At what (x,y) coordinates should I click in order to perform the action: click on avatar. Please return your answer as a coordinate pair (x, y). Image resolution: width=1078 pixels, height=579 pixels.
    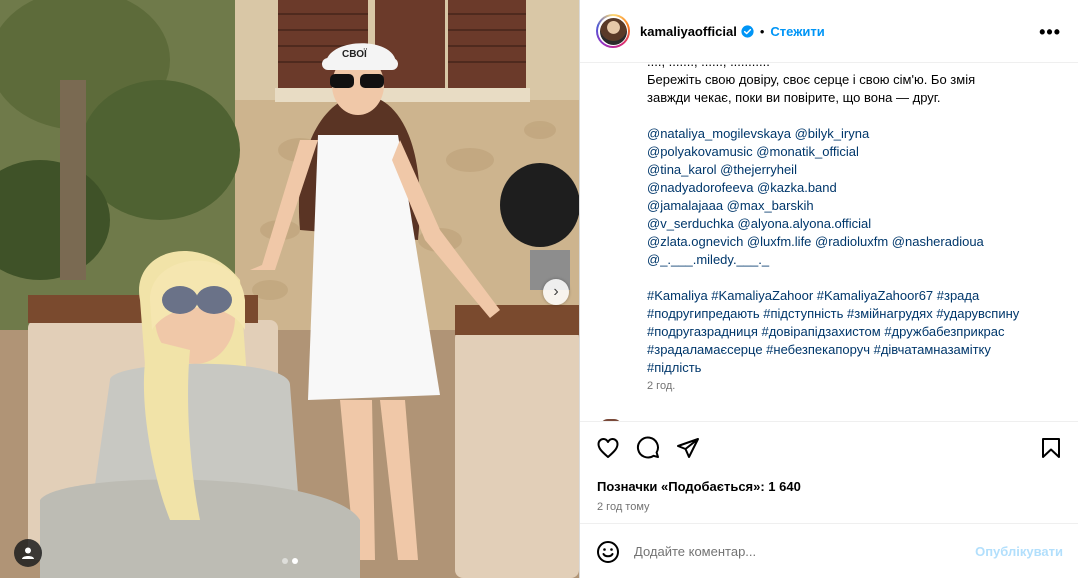
    Looking at the image, I should click on (613, 31).